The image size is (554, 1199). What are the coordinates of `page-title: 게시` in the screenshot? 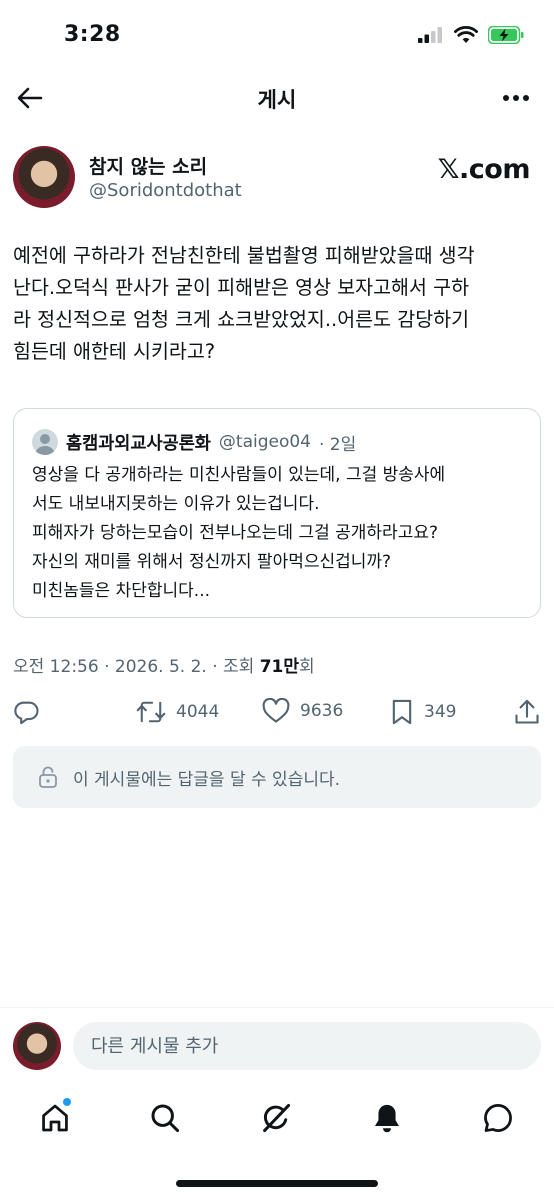 It's located at (277, 100).